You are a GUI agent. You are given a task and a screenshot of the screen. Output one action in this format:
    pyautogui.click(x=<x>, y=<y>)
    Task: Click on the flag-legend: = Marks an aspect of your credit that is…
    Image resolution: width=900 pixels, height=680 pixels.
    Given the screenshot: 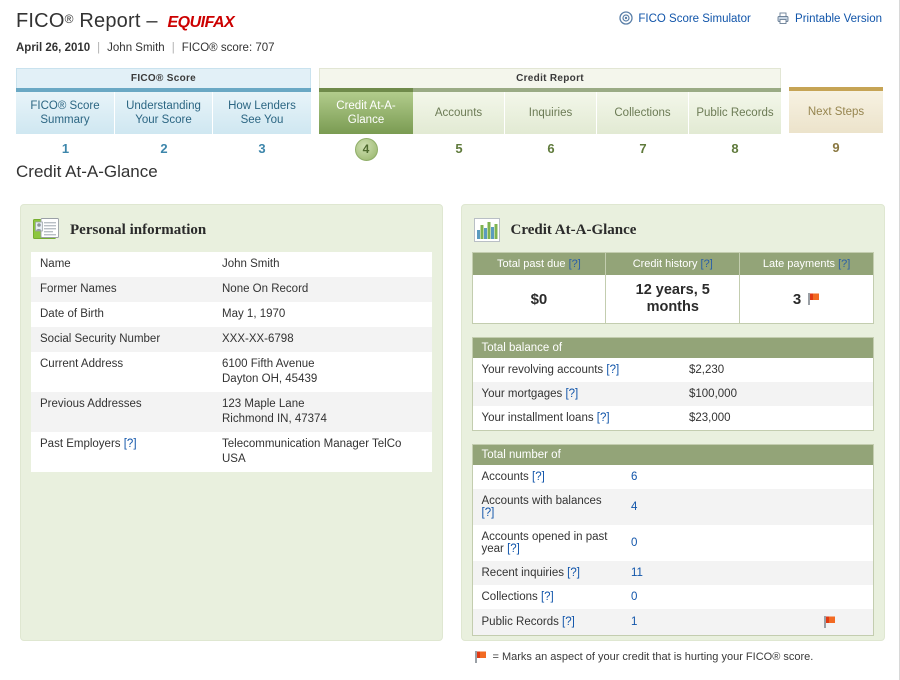 What is the action you would take?
    pyautogui.click(x=673, y=657)
    